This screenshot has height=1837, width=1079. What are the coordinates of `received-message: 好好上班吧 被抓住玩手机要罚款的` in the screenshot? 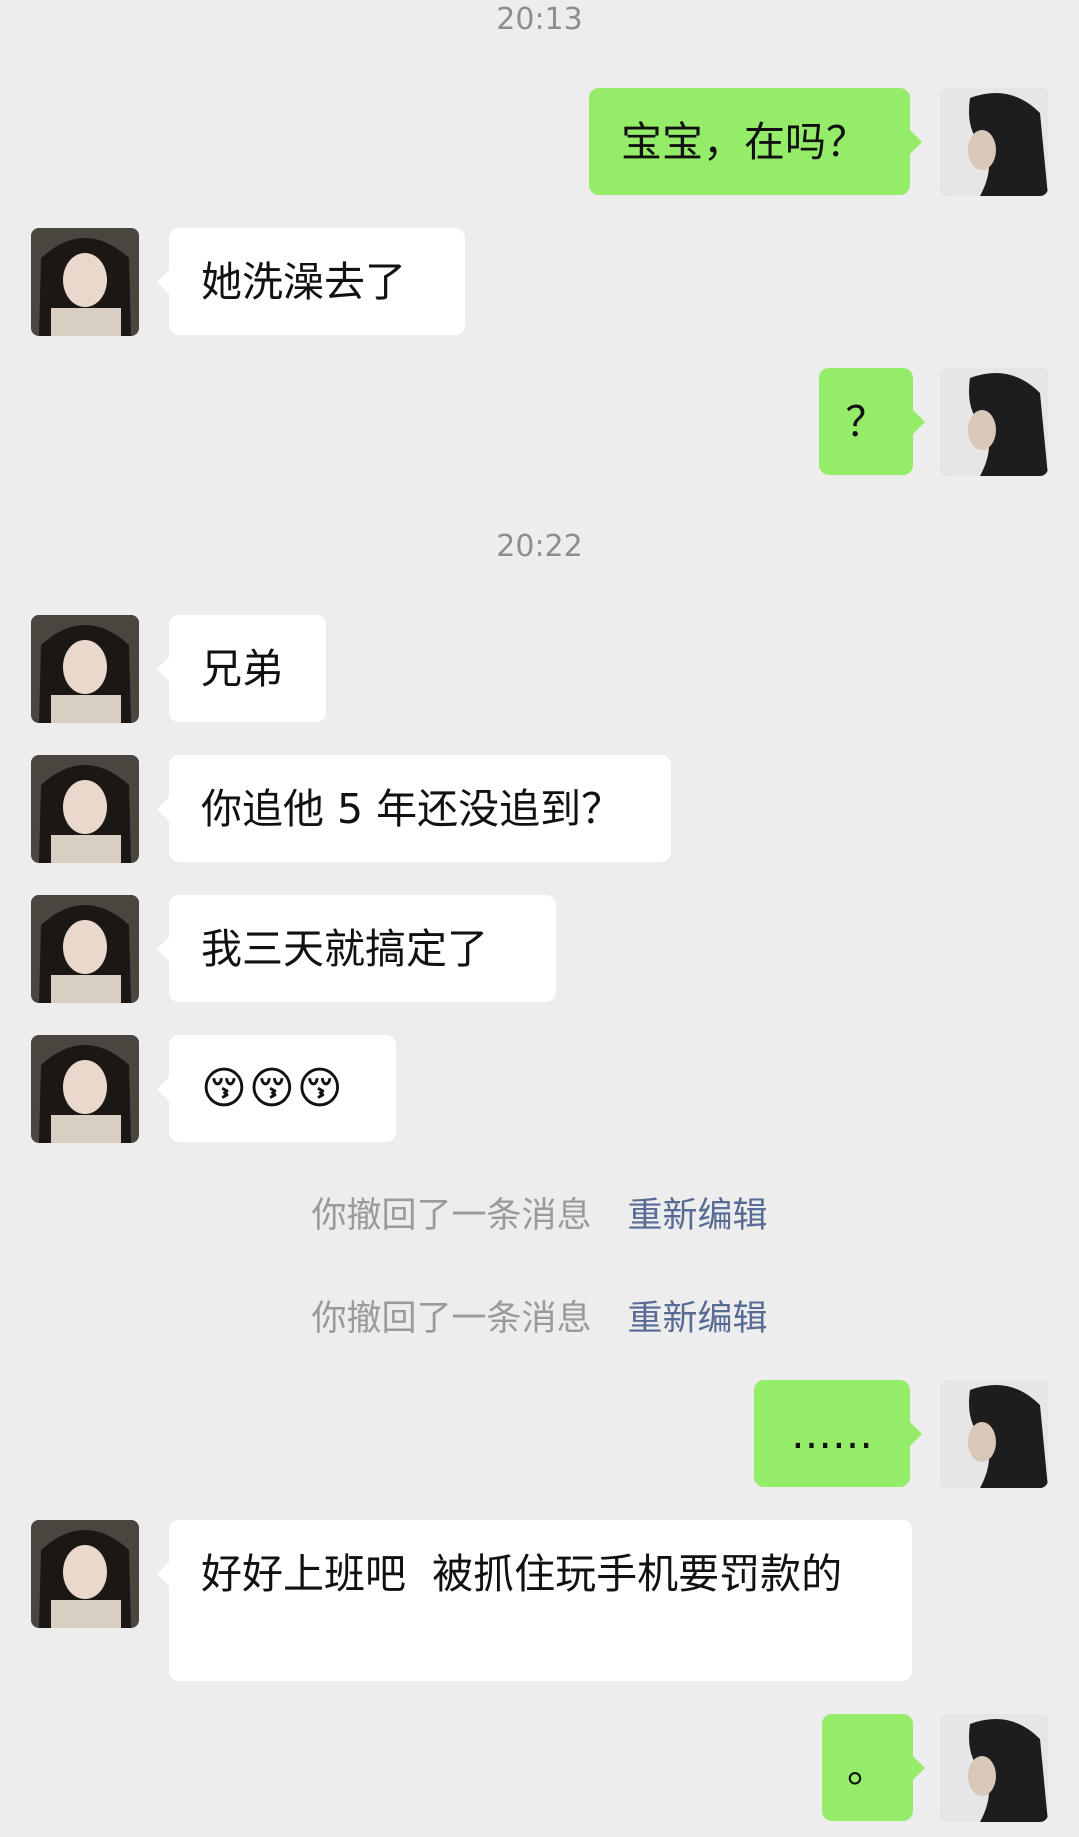 It's located at (534, 1600).